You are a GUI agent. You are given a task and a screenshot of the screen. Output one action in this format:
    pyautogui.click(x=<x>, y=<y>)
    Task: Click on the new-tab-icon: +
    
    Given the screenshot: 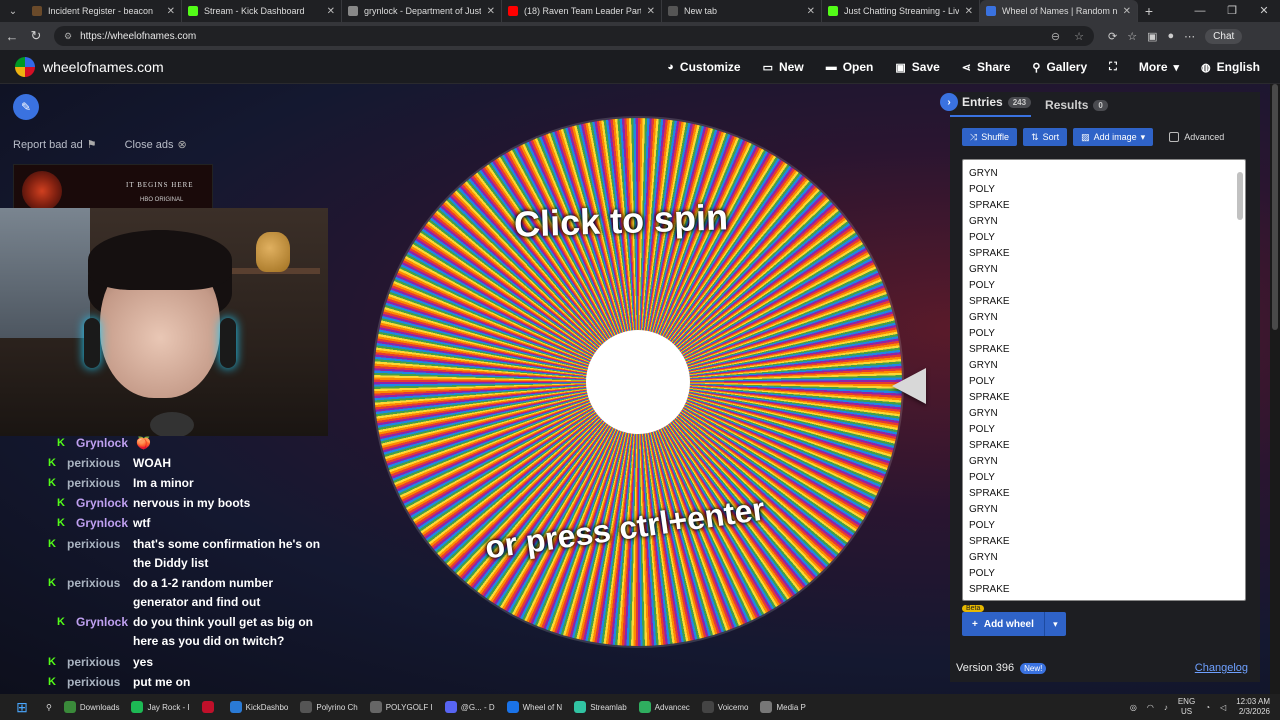 What is the action you would take?
    pyautogui.click(x=1149, y=11)
    